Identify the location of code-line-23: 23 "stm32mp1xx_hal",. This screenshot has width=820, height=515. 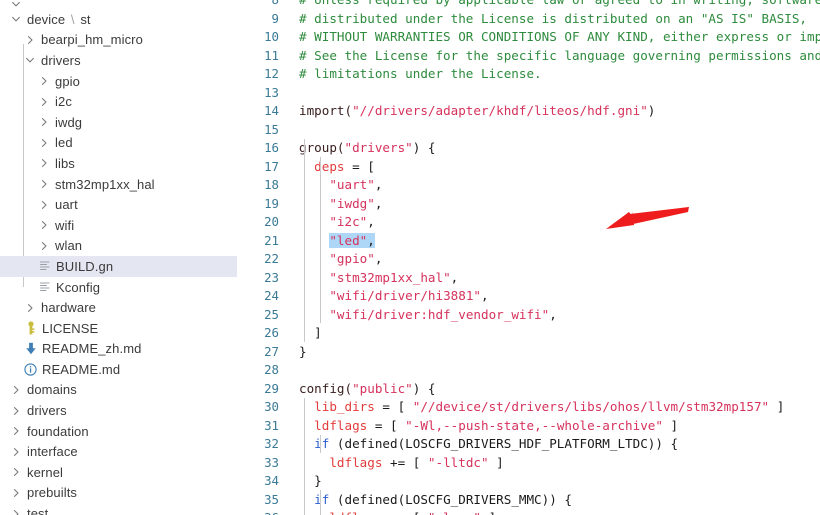
(528, 278).